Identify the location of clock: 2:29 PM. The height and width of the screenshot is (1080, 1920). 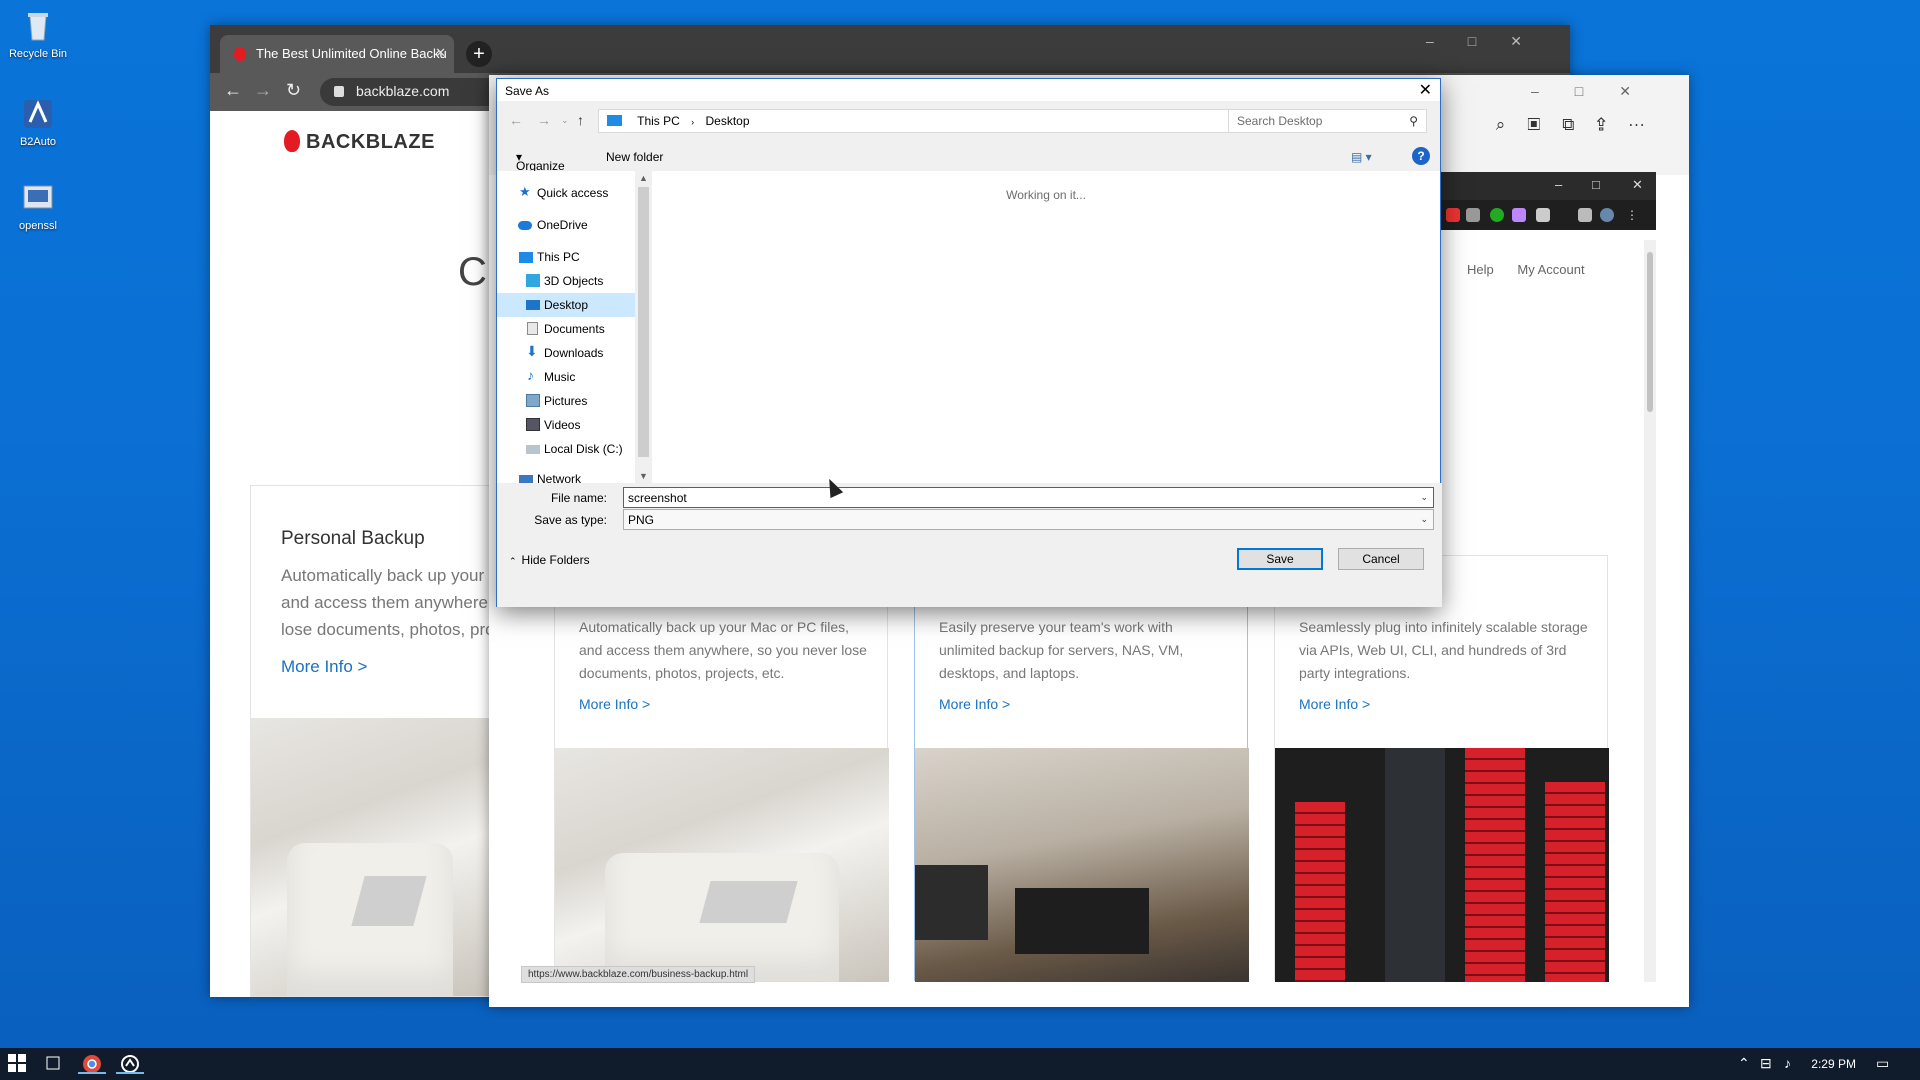
(1833, 1064).